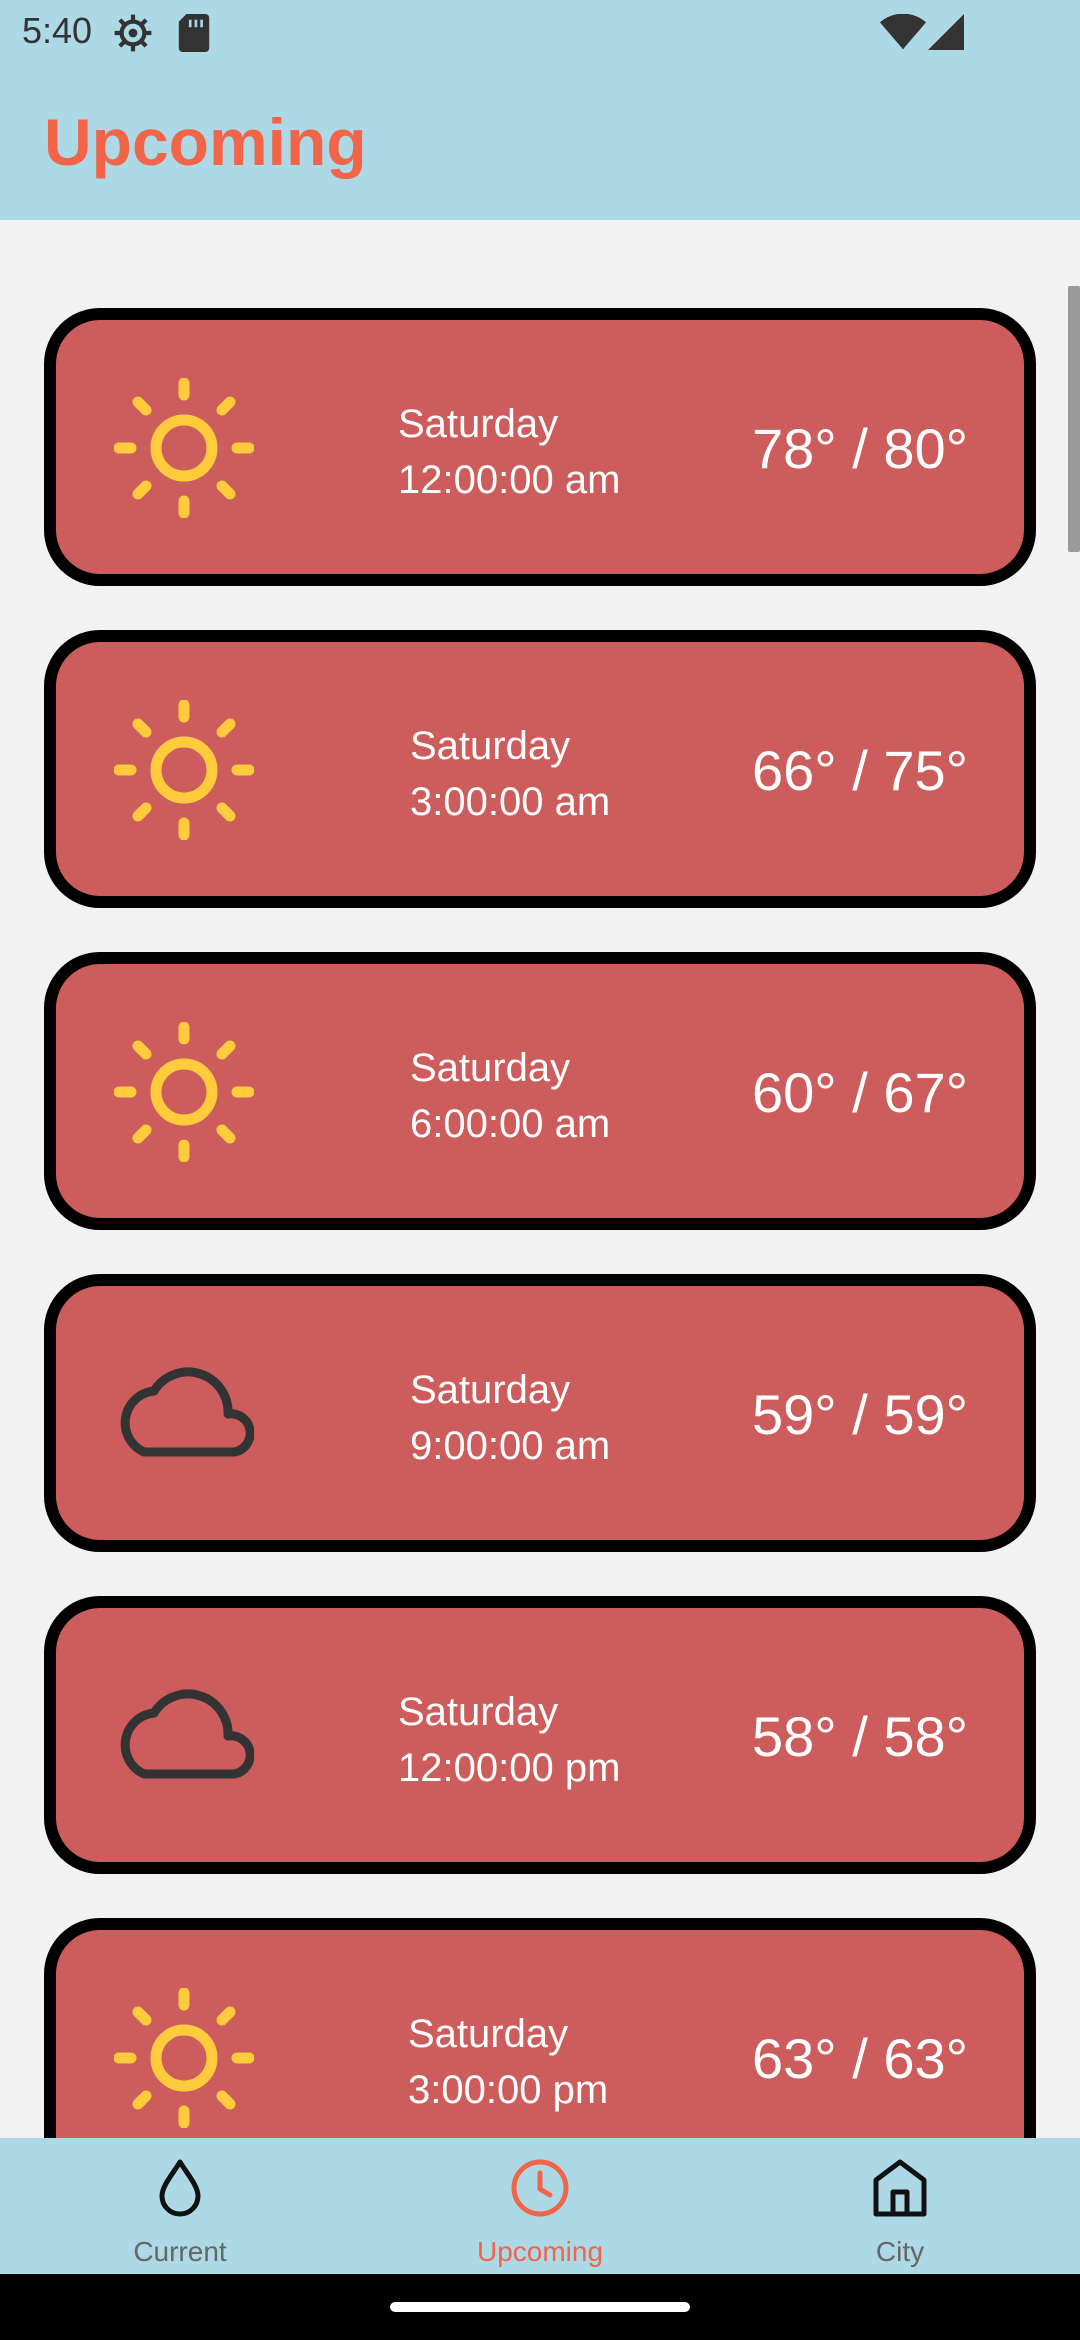 This screenshot has height=2340, width=1080. What do you see at coordinates (57, 30) in the screenshot?
I see `status-time: 5:40` at bounding box center [57, 30].